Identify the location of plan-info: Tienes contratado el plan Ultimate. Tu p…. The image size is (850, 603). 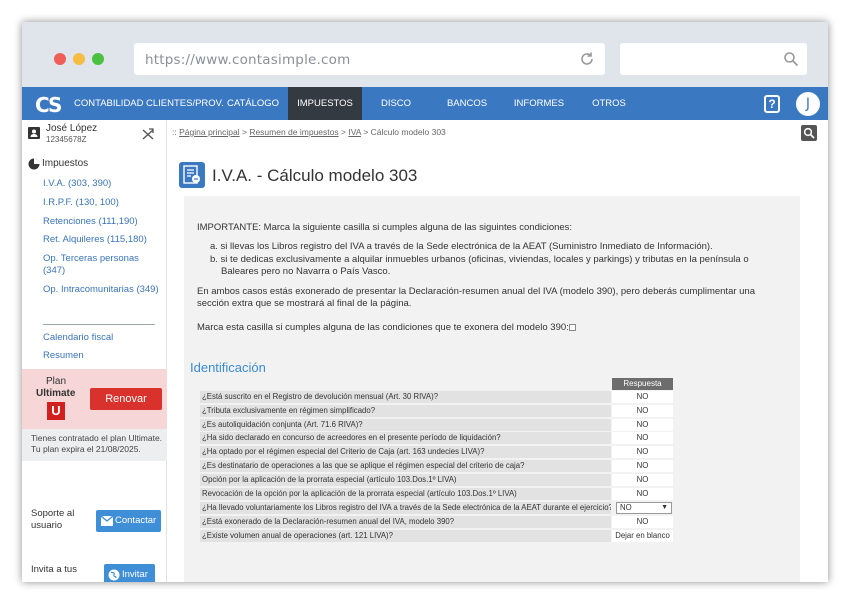
(94, 445).